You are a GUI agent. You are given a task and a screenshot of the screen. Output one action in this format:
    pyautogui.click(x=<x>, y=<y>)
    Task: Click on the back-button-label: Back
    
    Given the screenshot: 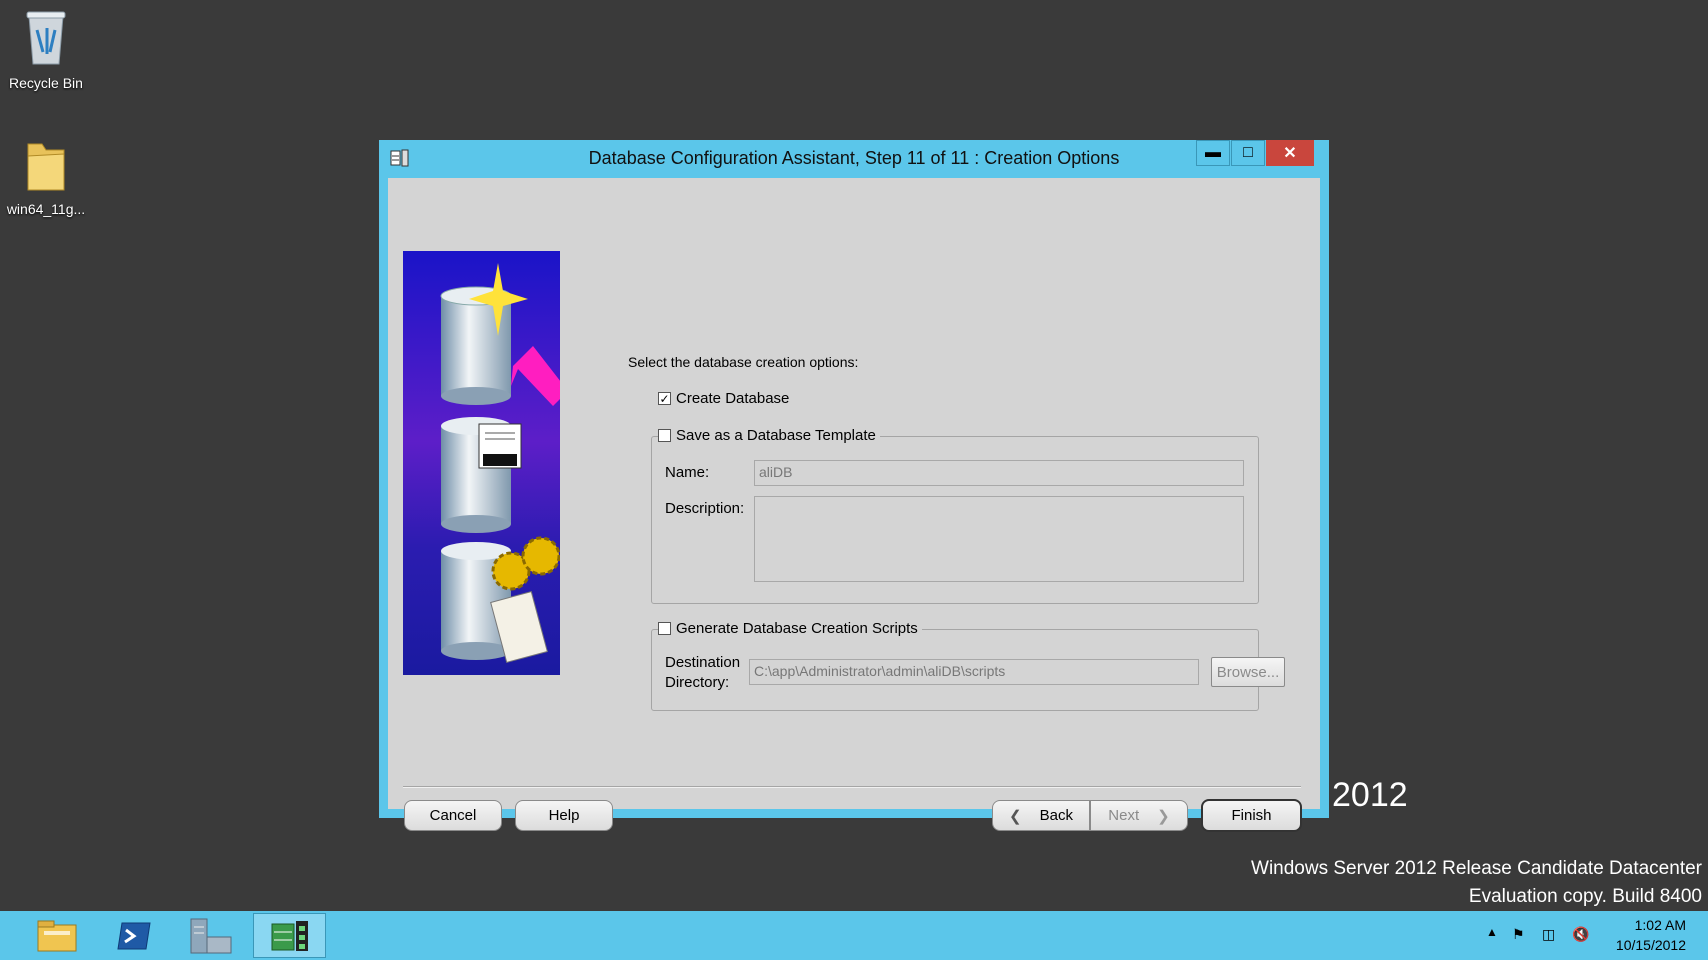 What is the action you would take?
    pyautogui.click(x=1056, y=815)
    